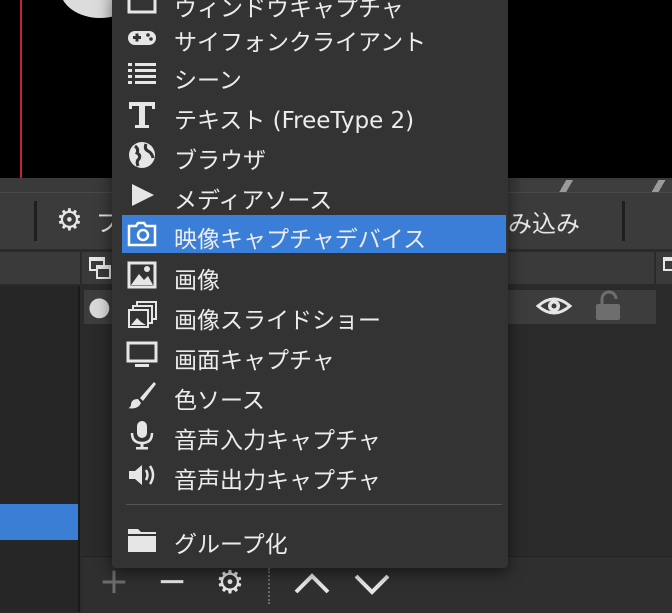 The width and height of the screenshot is (672, 613). I want to click on menu-item-label: グループ化, so click(231, 545).